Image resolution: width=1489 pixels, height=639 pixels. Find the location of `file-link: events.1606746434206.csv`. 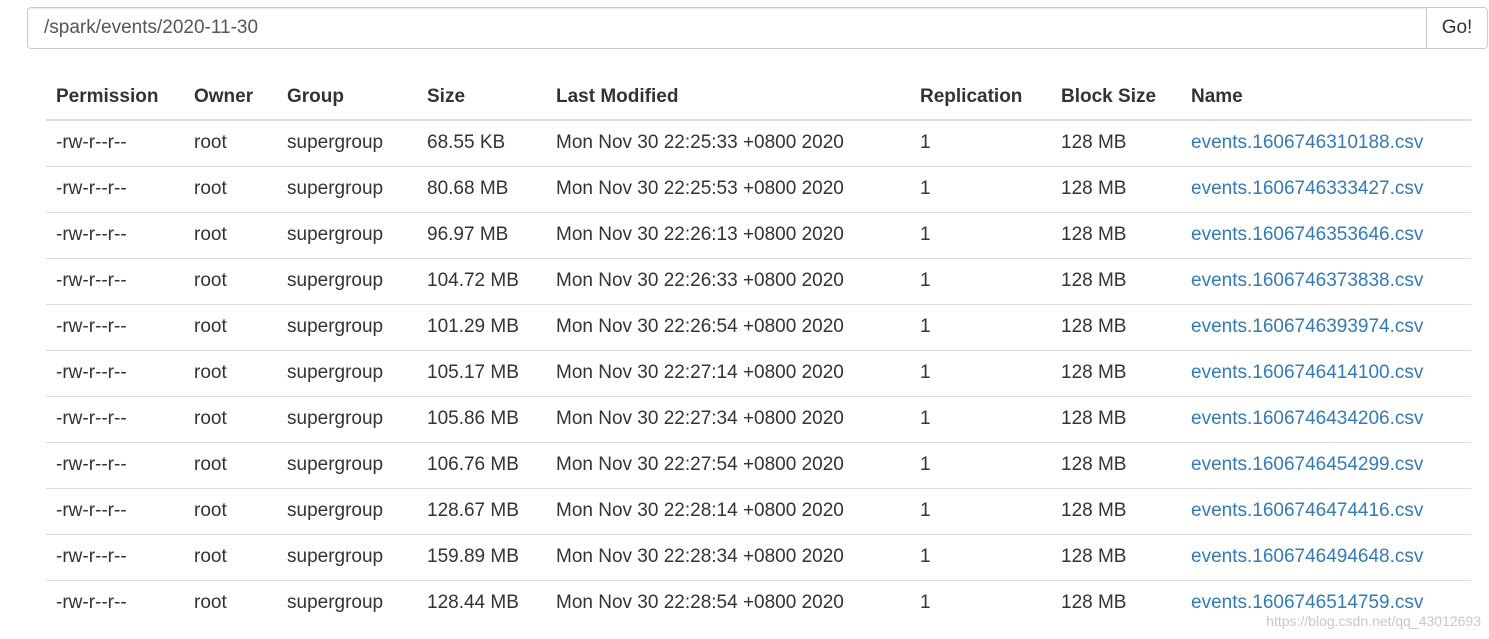

file-link: events.1606746434206.csv is located at coordinates (1307, 418).